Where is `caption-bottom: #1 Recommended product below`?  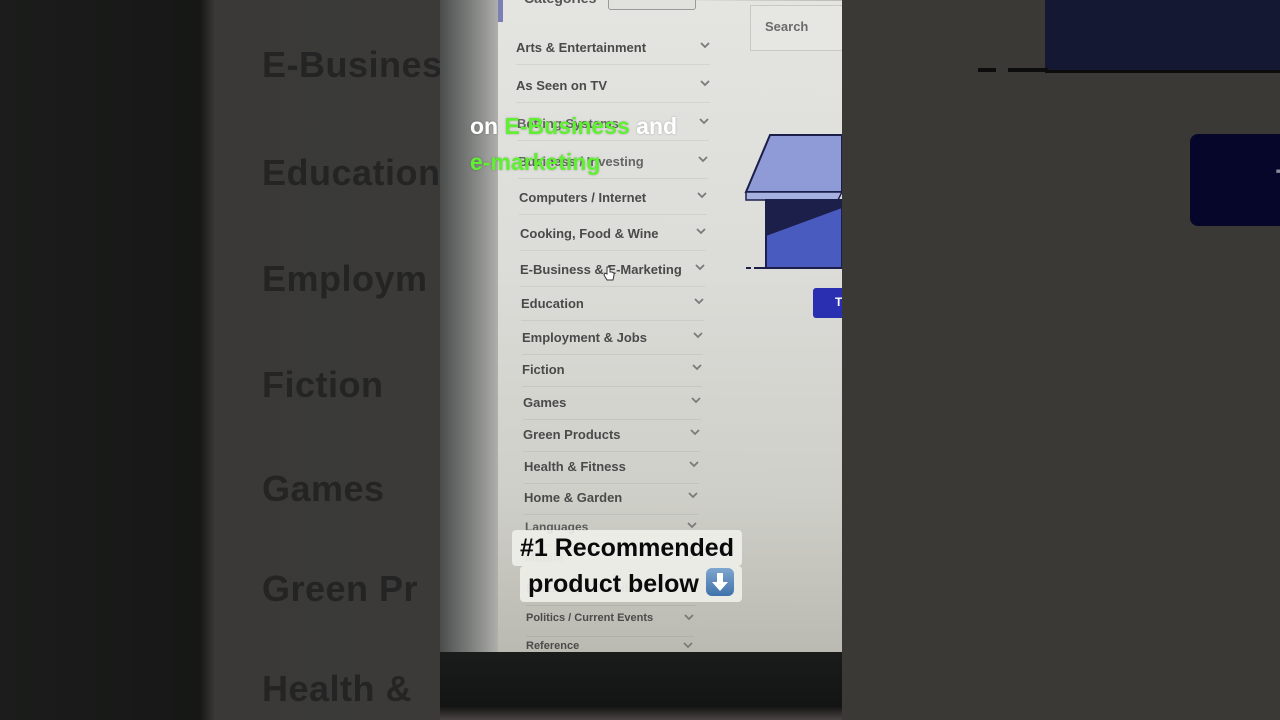
caption-bottom: #1 Recommended product below is located at coordinates (627, 566).